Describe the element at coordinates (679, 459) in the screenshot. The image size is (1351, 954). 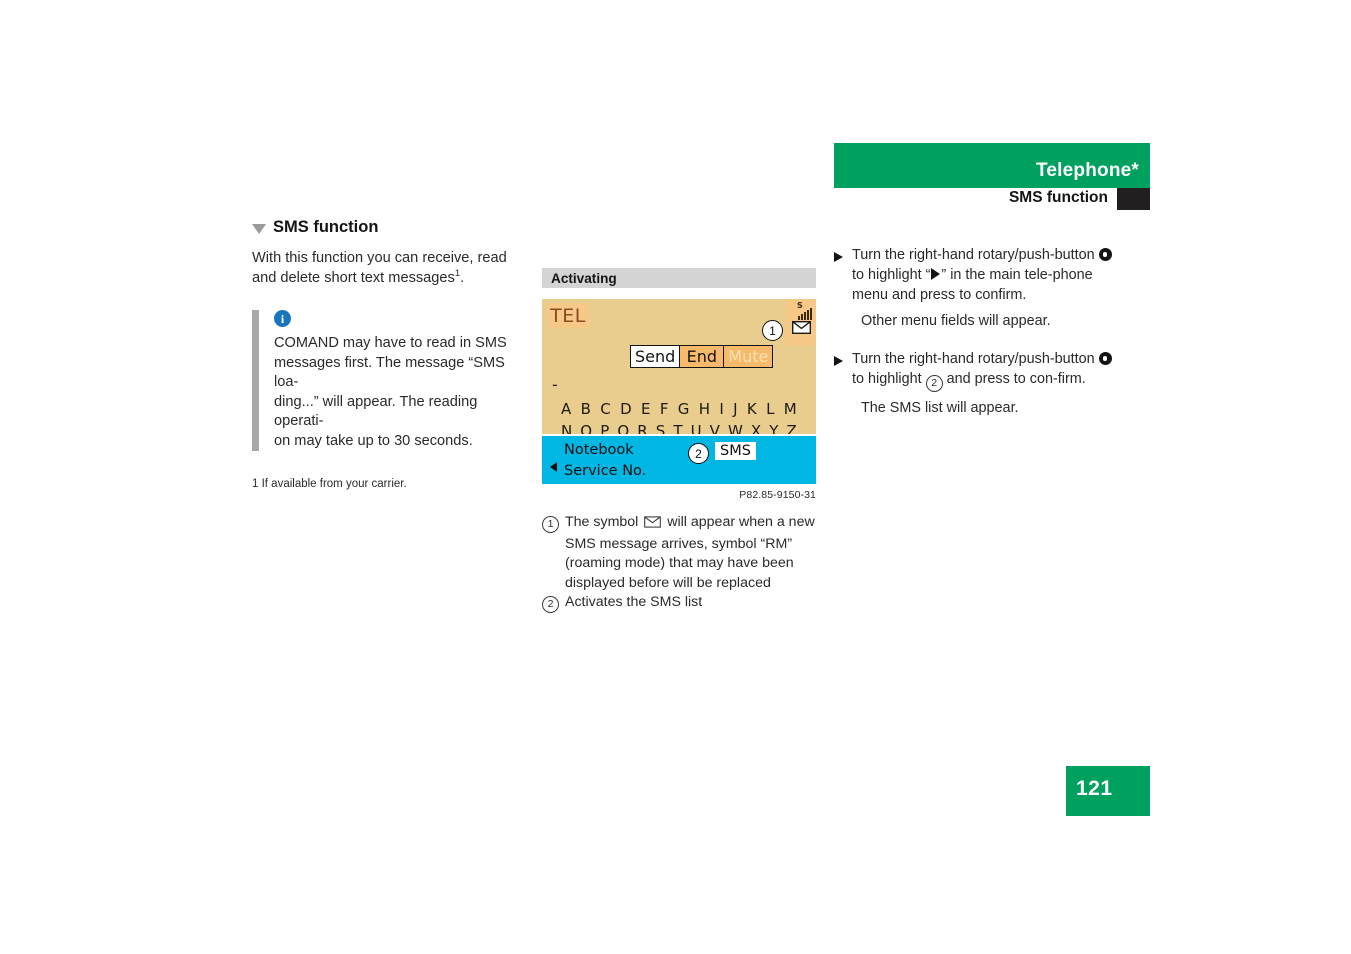
I see `display-bottom-bar: Notebook Service No. 2 SMS` at that location.